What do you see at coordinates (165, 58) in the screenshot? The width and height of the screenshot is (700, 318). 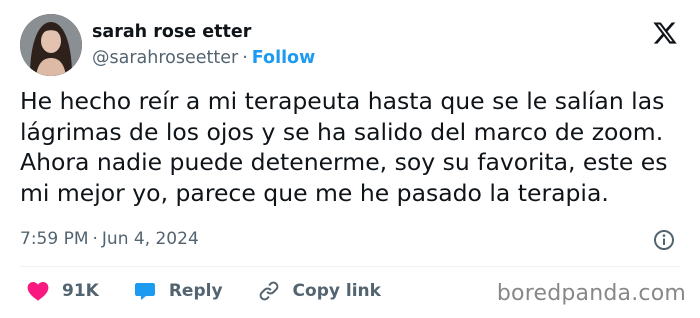 I see `author-handle: @sarahroseetter` at bounding box center [165, 58].